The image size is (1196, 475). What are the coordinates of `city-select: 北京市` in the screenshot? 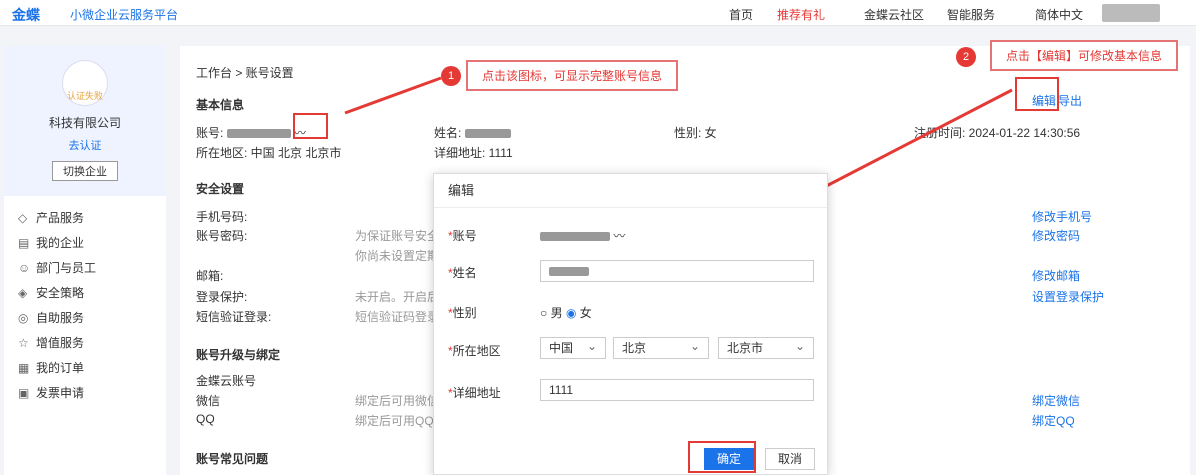 It's located at (766, 347).